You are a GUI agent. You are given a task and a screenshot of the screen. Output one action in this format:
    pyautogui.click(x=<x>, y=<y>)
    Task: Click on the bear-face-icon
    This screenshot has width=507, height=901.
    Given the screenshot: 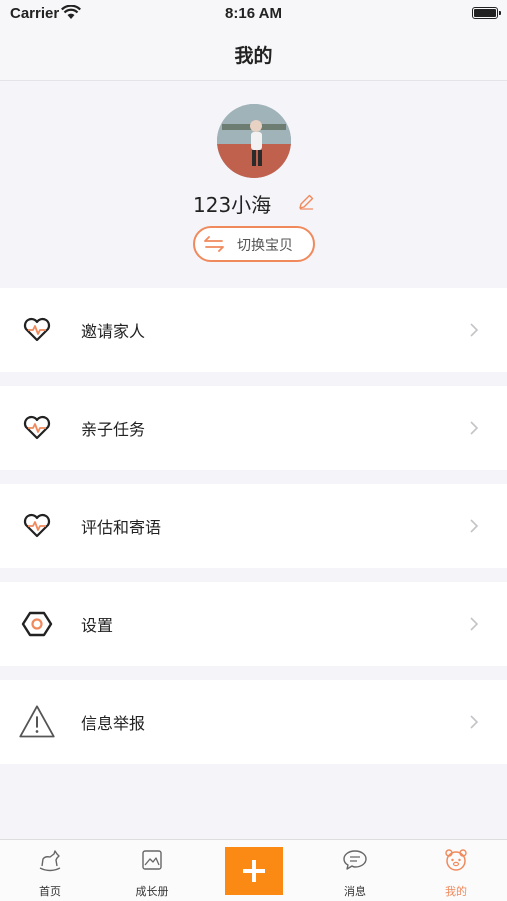 What is the action you would take?
    pyautogui.click(x=456, y=860)
    